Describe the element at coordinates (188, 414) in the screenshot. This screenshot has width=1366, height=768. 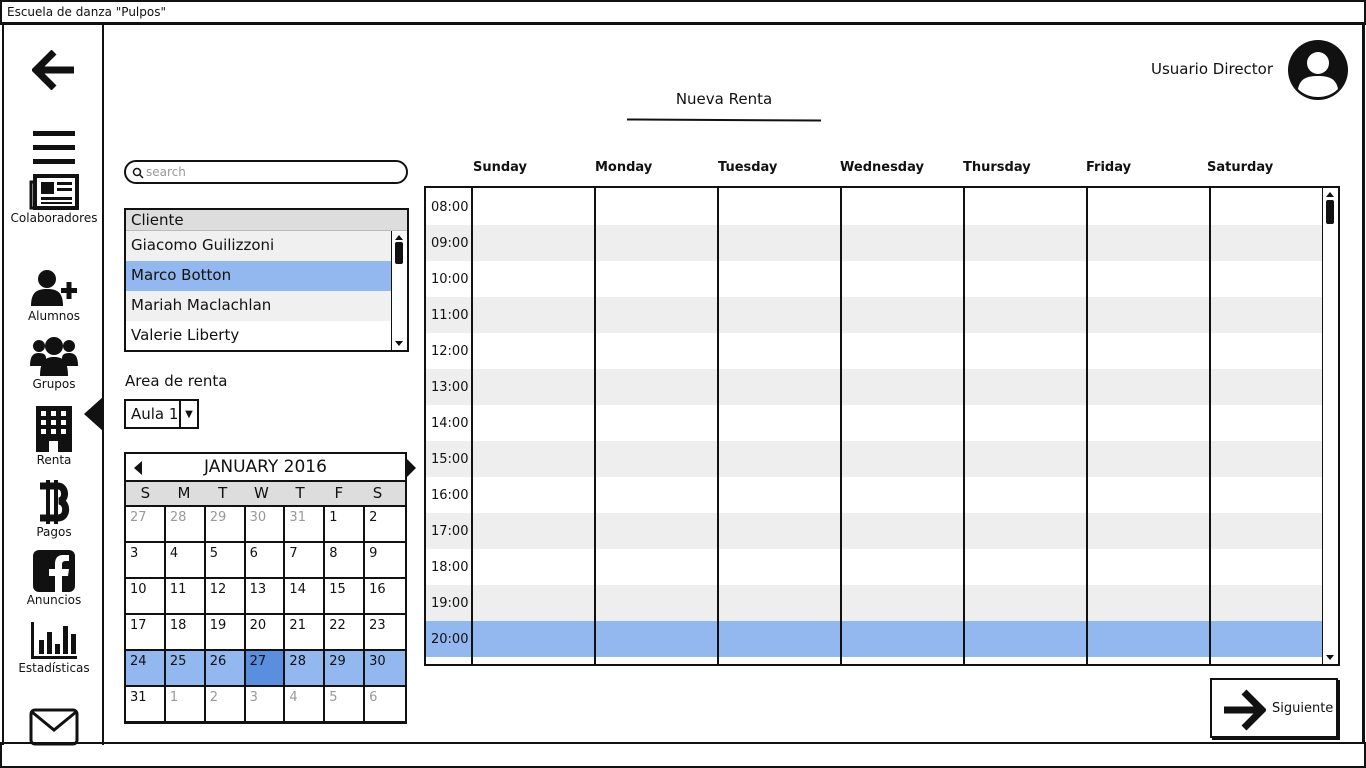
I see `chevron-down-icon: ▼` at that location.